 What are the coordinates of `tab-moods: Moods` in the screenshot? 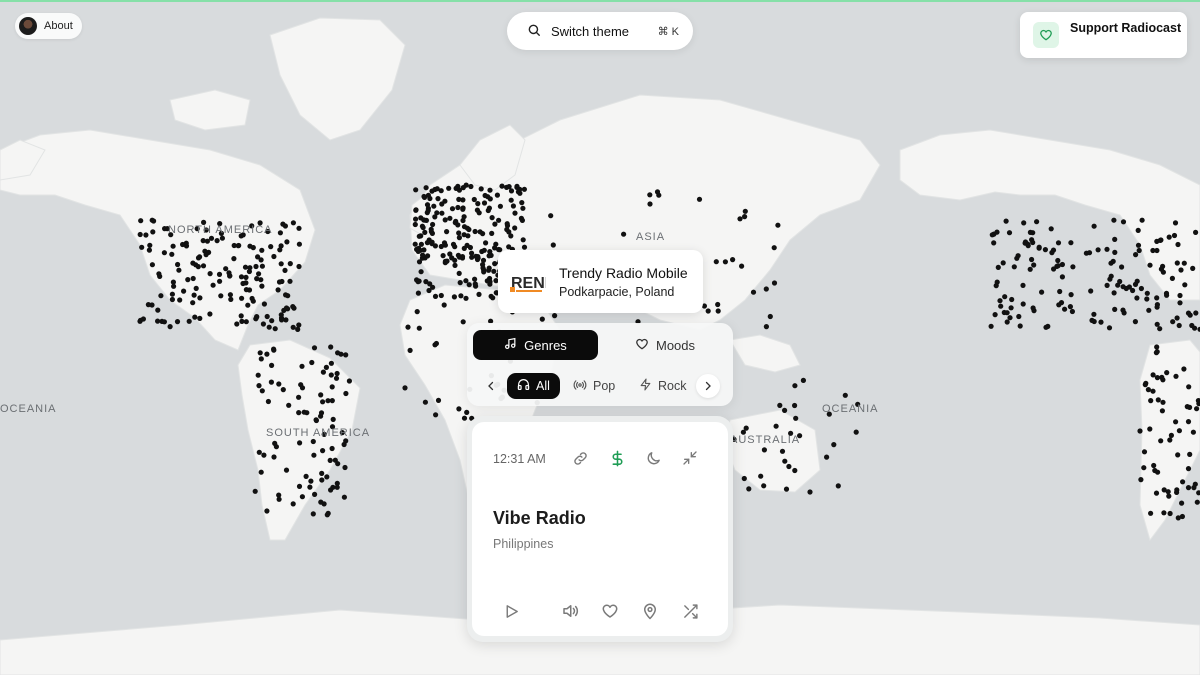 It's located at (665, 345).